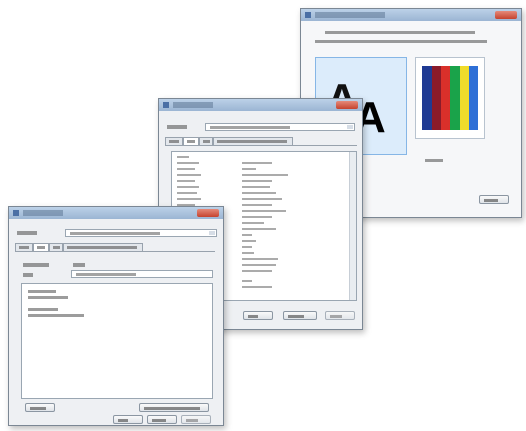 This screenshot has width=526, height=431. I want to click on back-window-titlebar, so click(411, 15).